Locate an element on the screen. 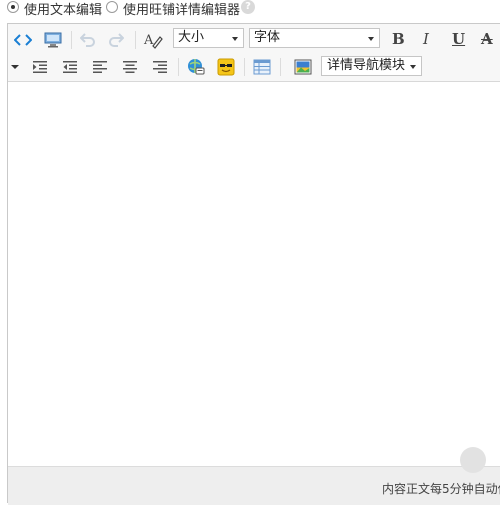  italic-button: I is located at coordinates (426, 39).